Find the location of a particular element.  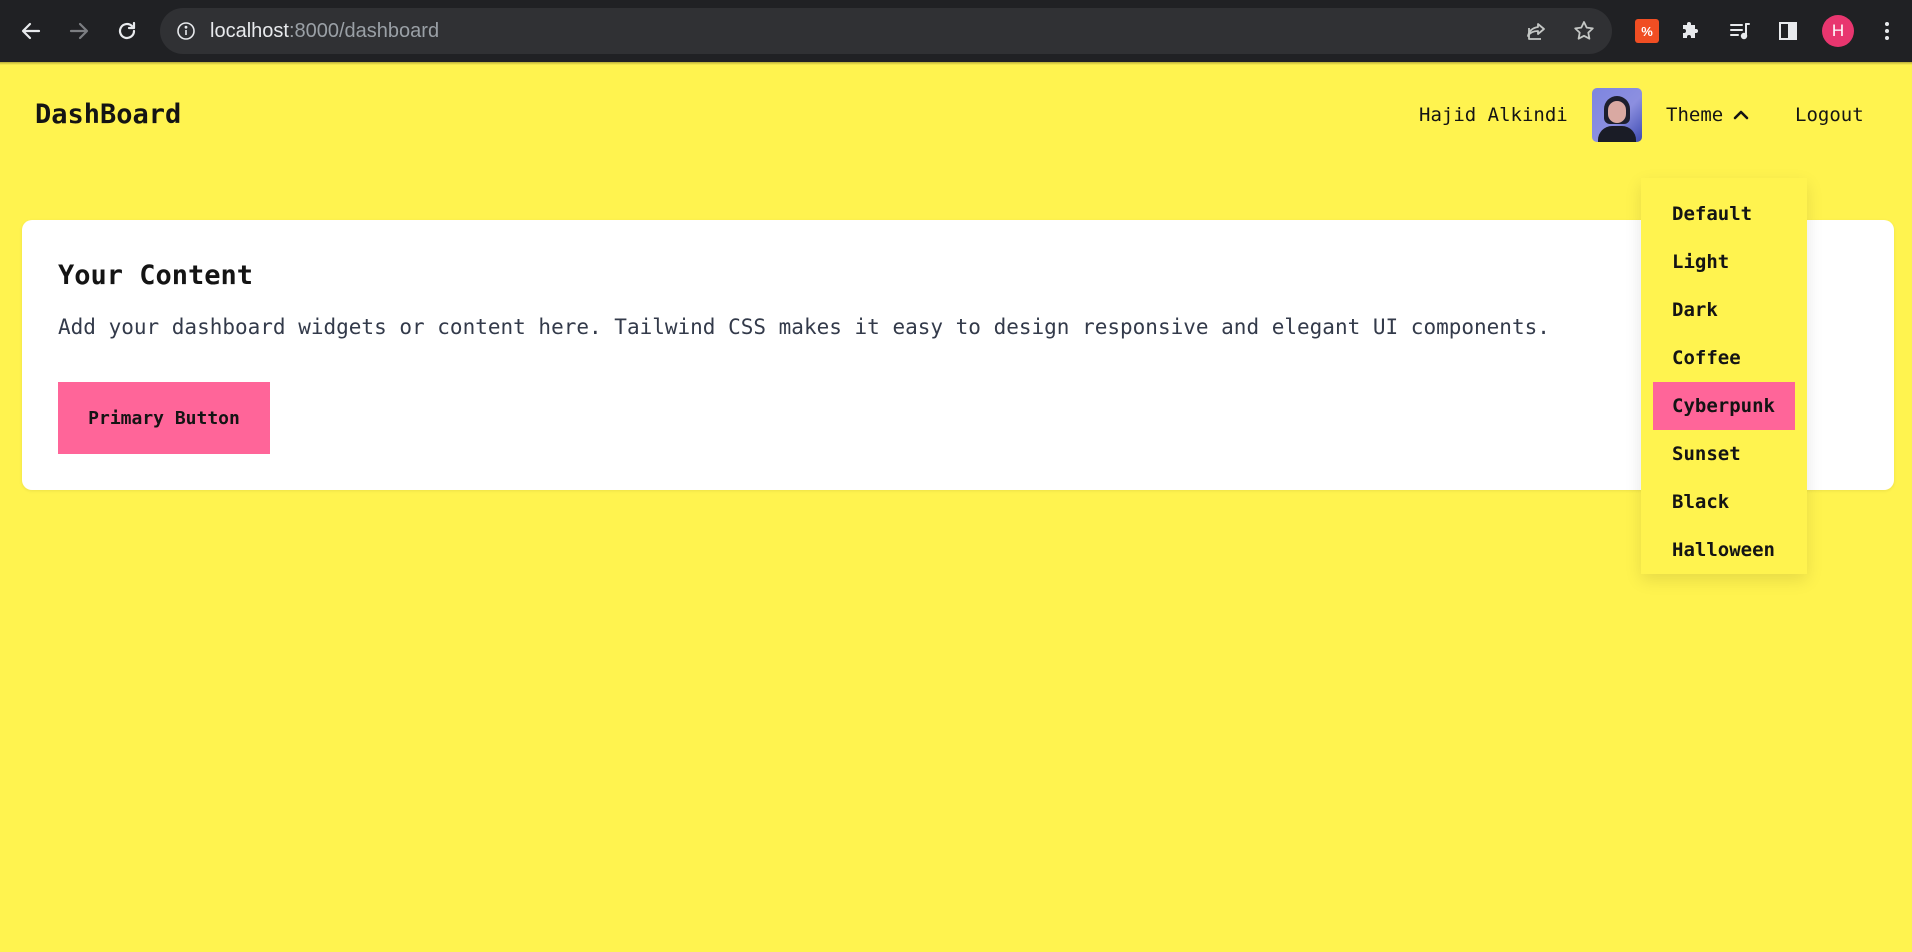

arrow-right-icon is located at coordinates (79, 31).